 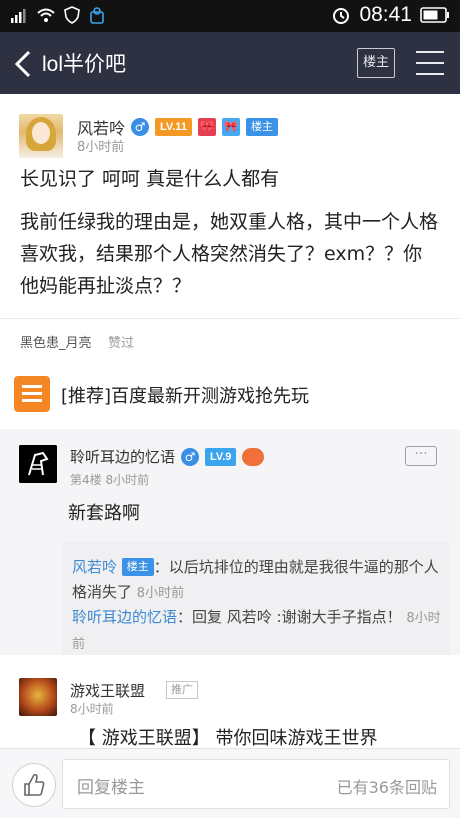 What do you see at coordinates (23, 64) in the screenshot?
I see `back-arrow-icon` at bounding box center [23, 64].